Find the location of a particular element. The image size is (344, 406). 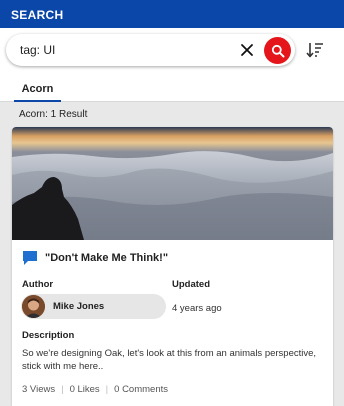

card-title: "Don't Make Me Think!" is located at coordinates (106, 258).